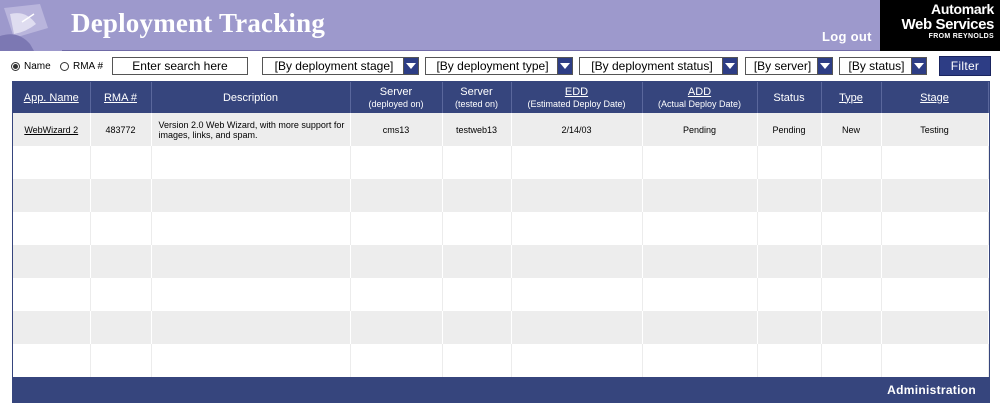  What do you see at coordinates (577, 129) in the screenshot?
I see `cell-edd: 2/14/03` at bounding box center [577, 129].